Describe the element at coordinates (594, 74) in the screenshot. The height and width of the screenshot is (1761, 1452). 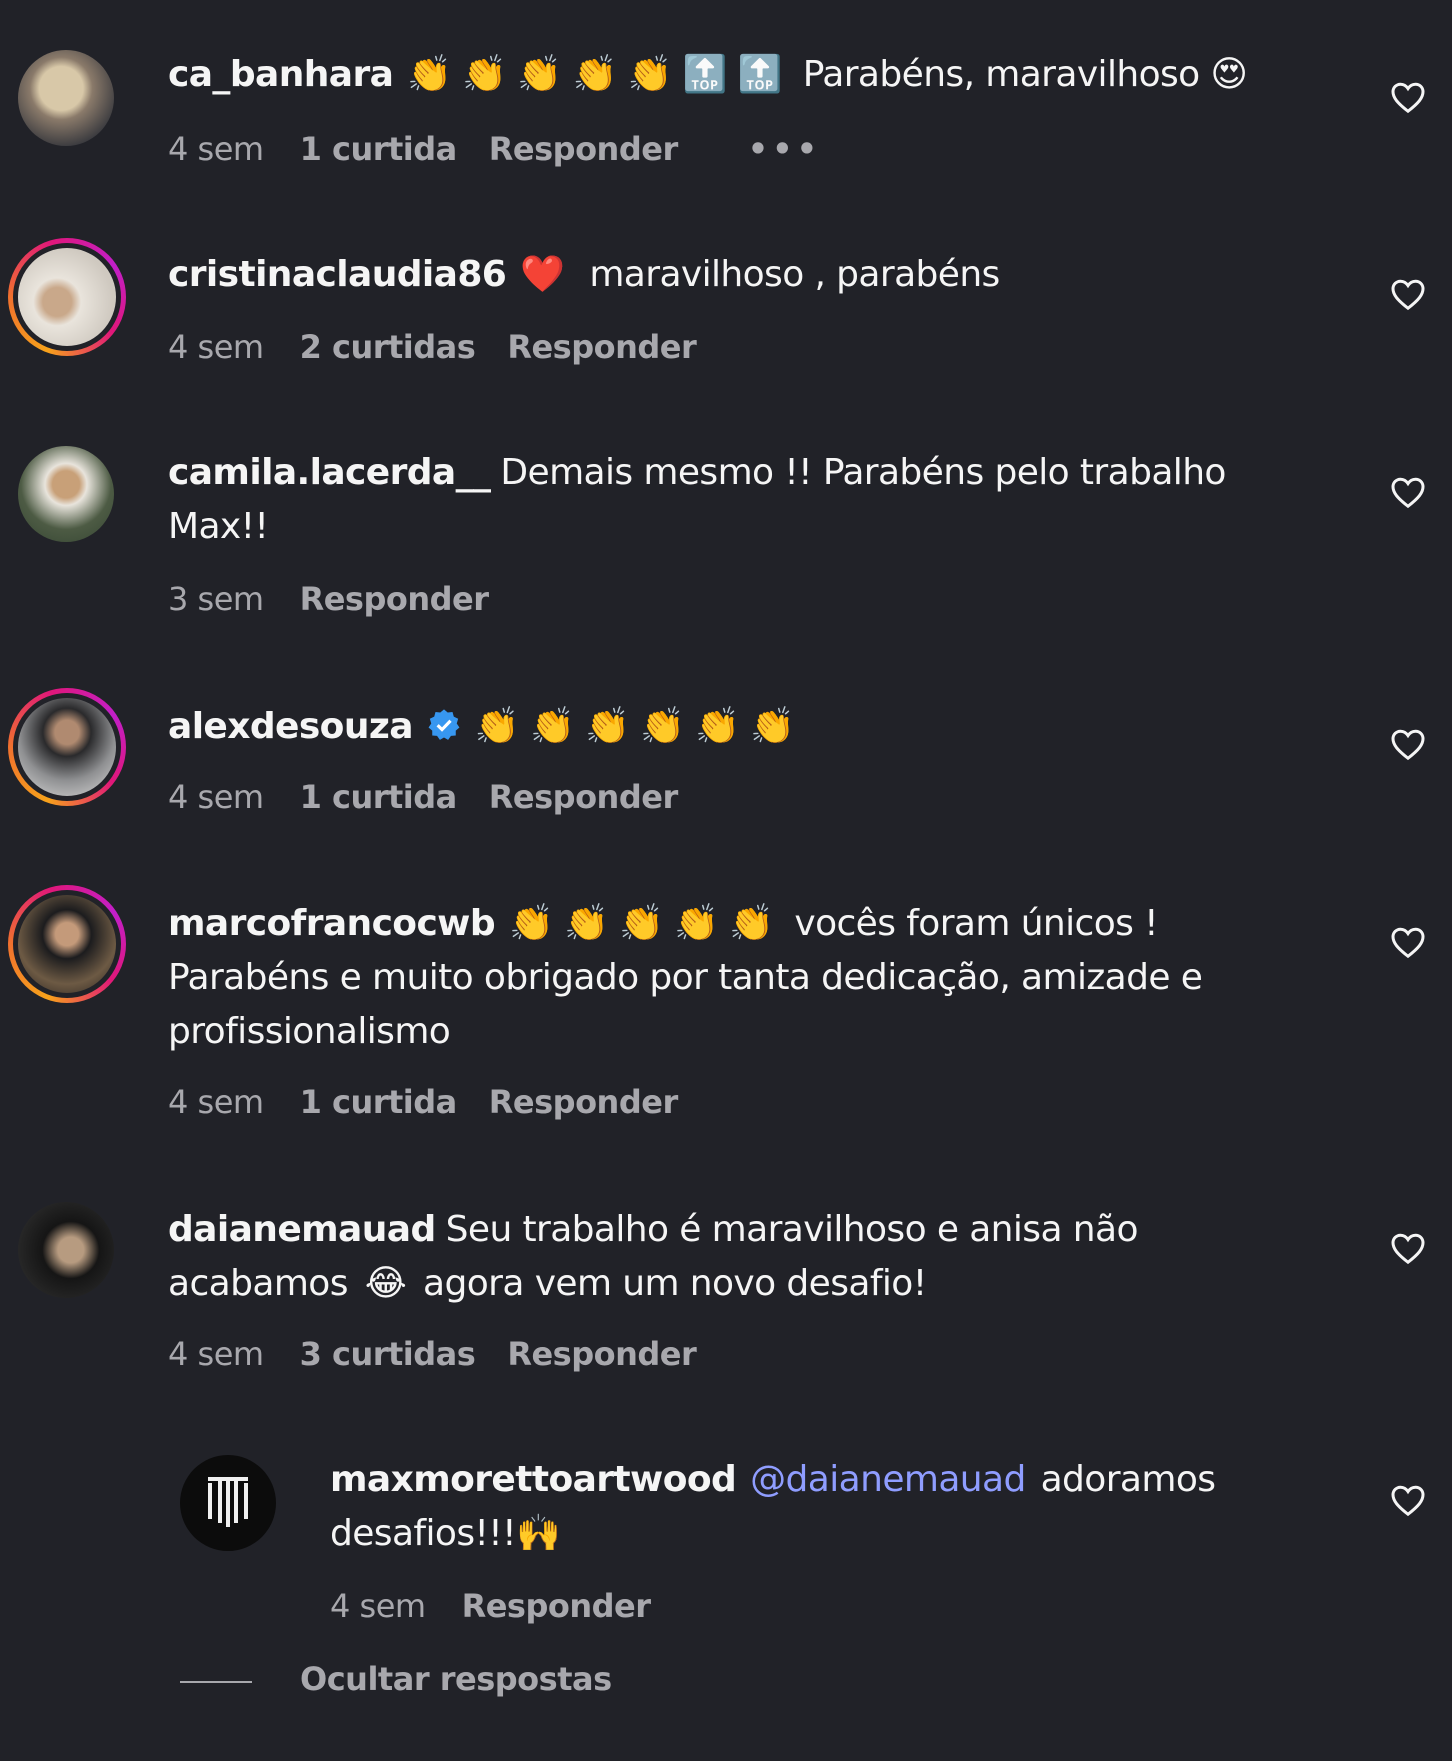
I see `clap-emojis: 👏 👏 👏 👏 👏 🔝 🔝` at that location.